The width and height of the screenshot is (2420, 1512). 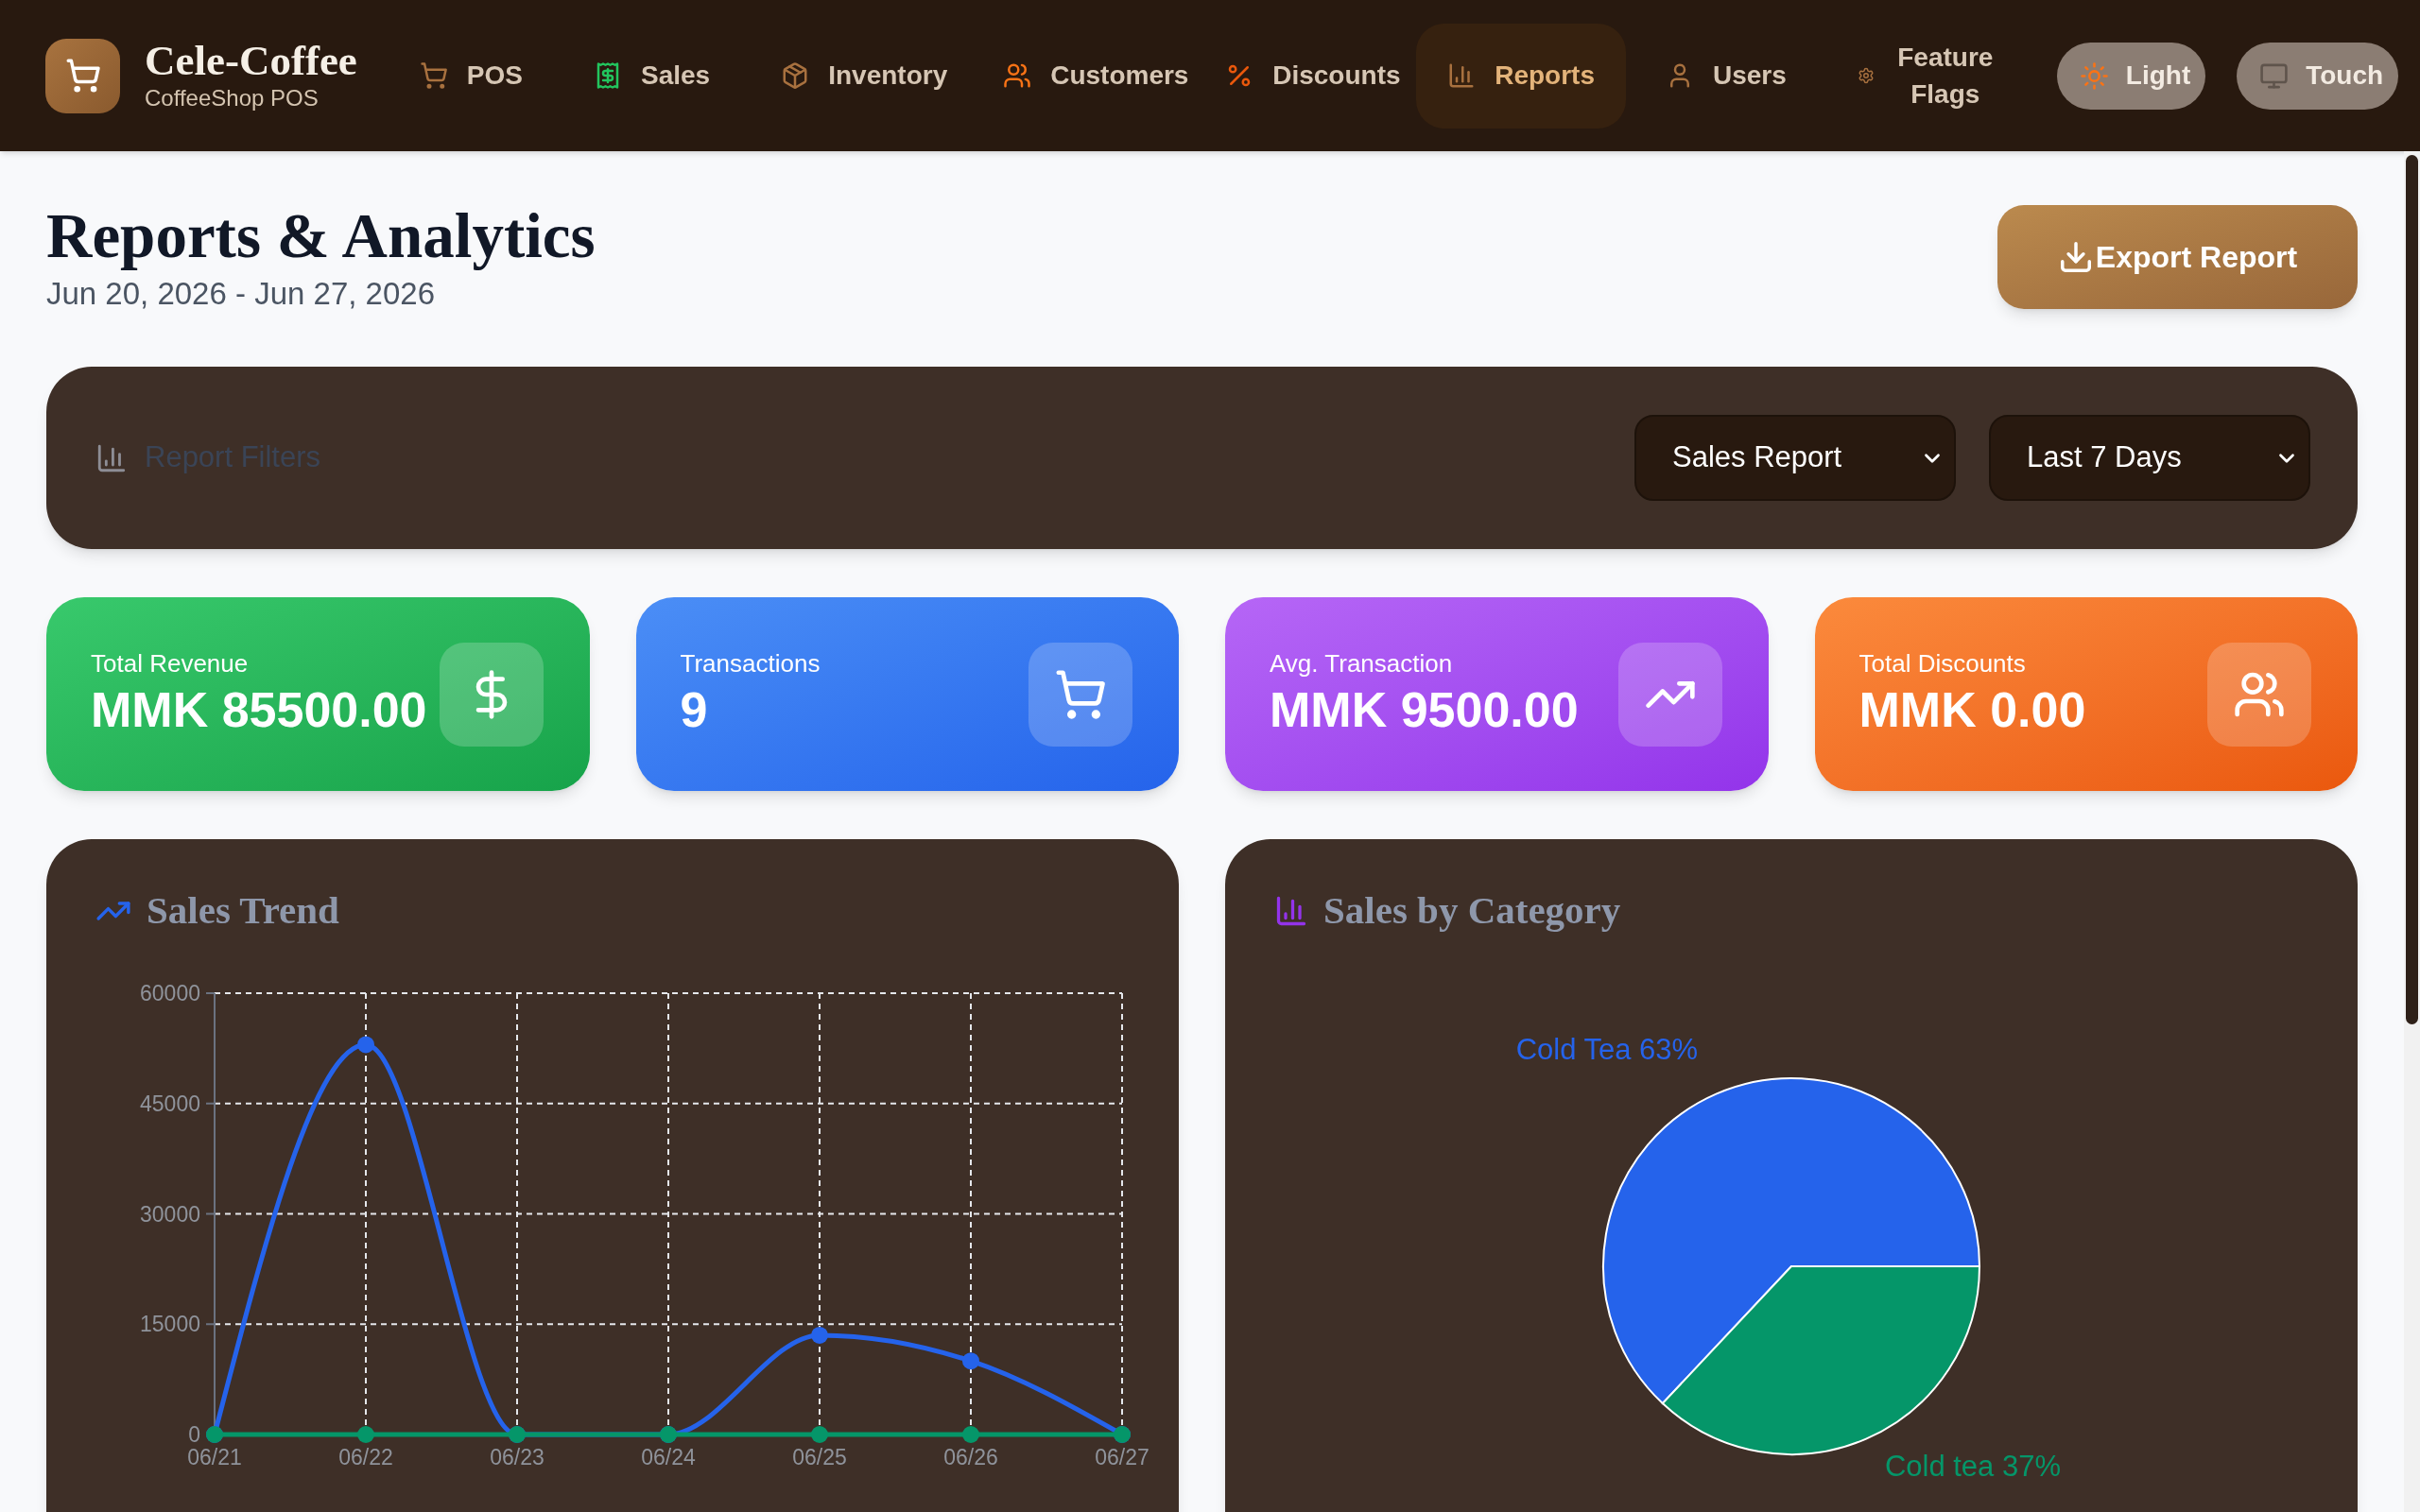 I want to click on axis-label: 06/24, so click(x=668, y=1457).